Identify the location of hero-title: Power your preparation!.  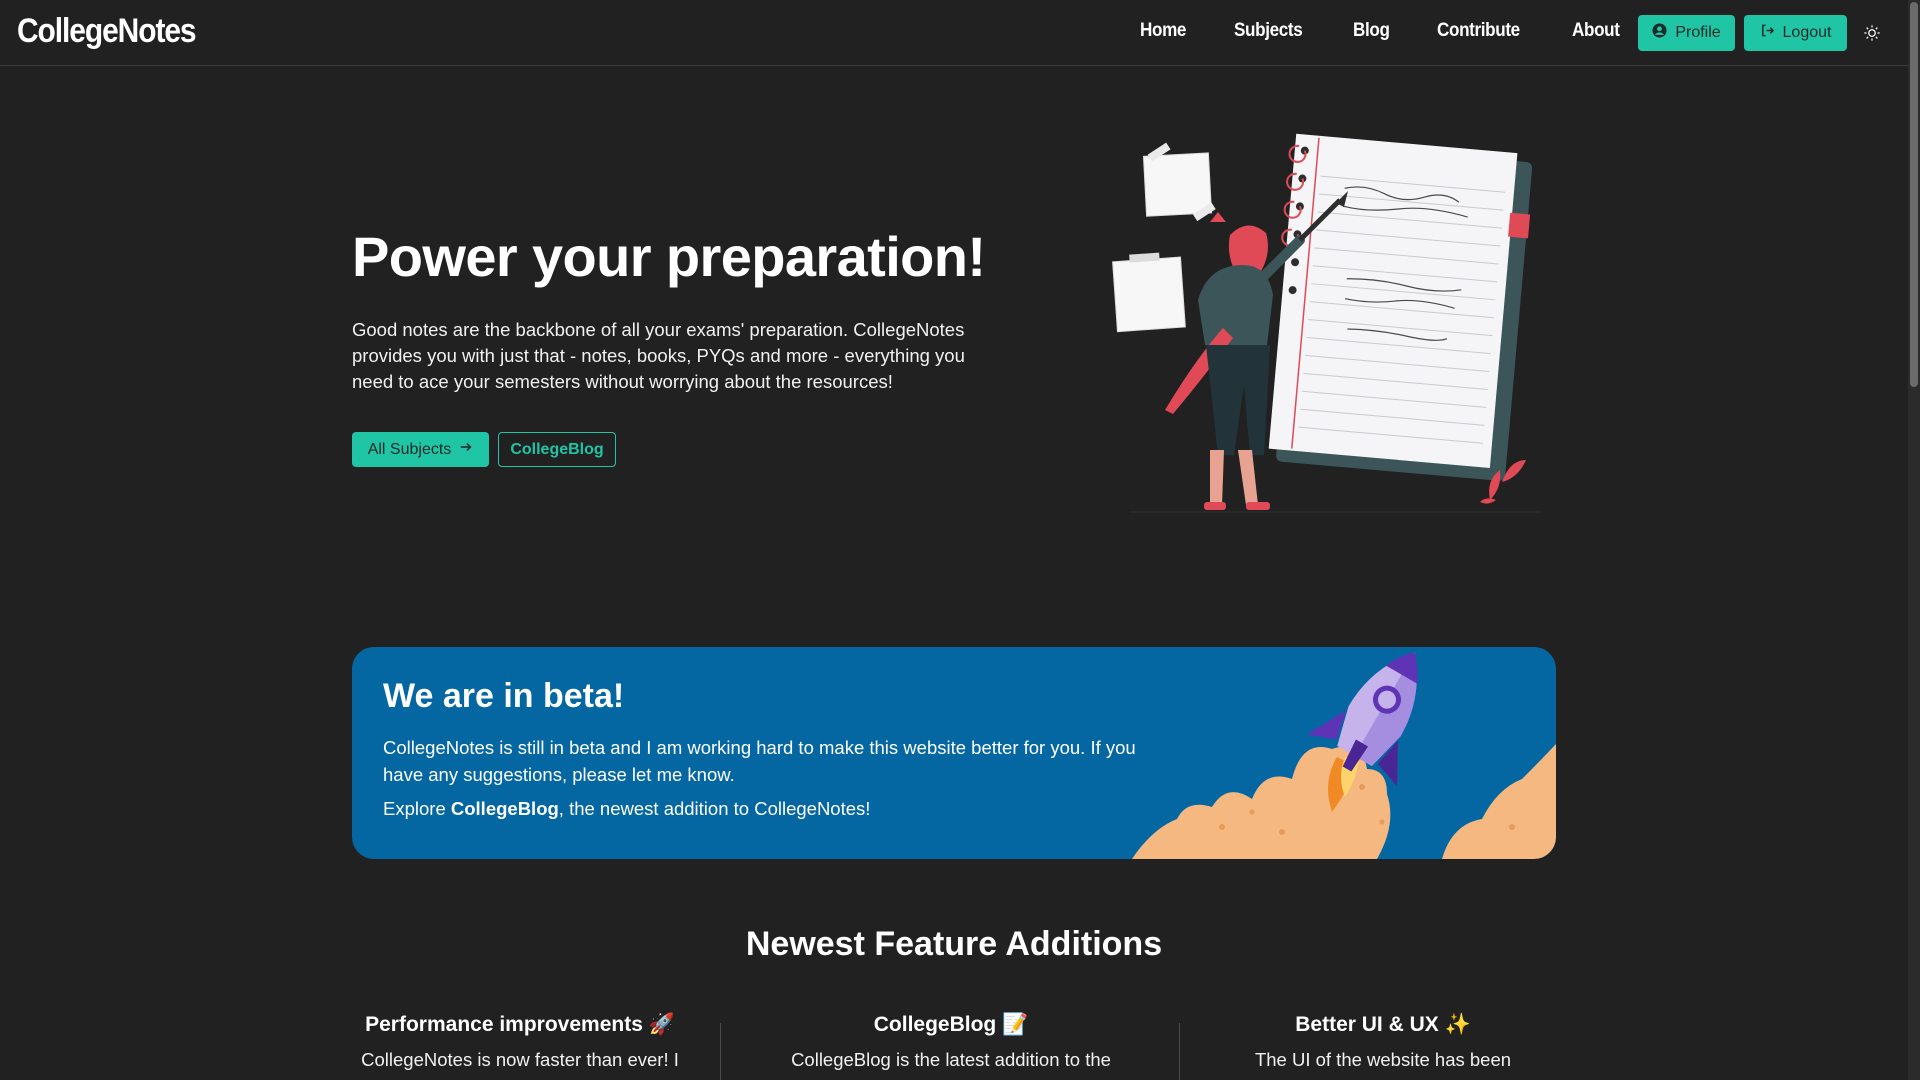
(669, 256).